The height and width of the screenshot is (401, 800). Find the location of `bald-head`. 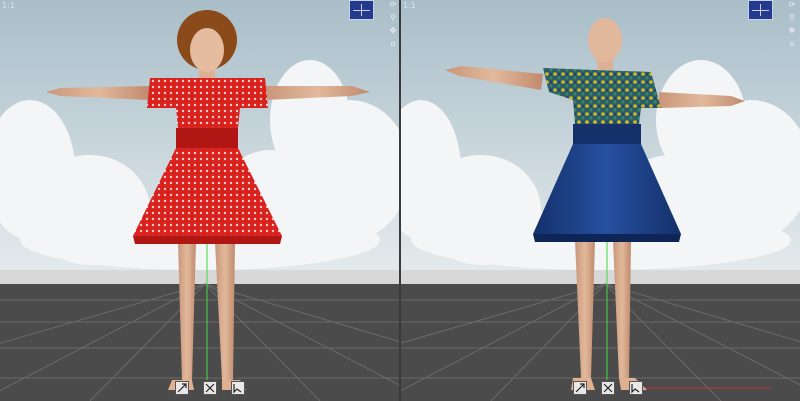

bald-head is located at coordinates (605, 40).